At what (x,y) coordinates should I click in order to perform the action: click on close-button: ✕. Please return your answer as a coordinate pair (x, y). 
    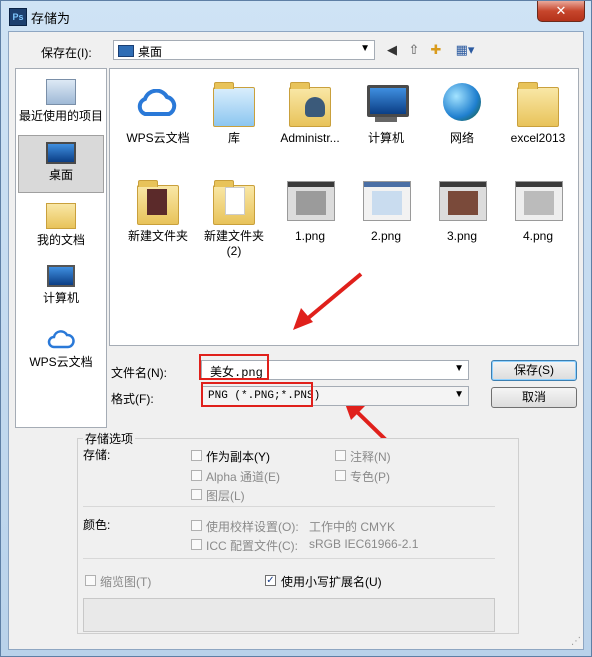
    Looking at the image, I should click on (561, 11).